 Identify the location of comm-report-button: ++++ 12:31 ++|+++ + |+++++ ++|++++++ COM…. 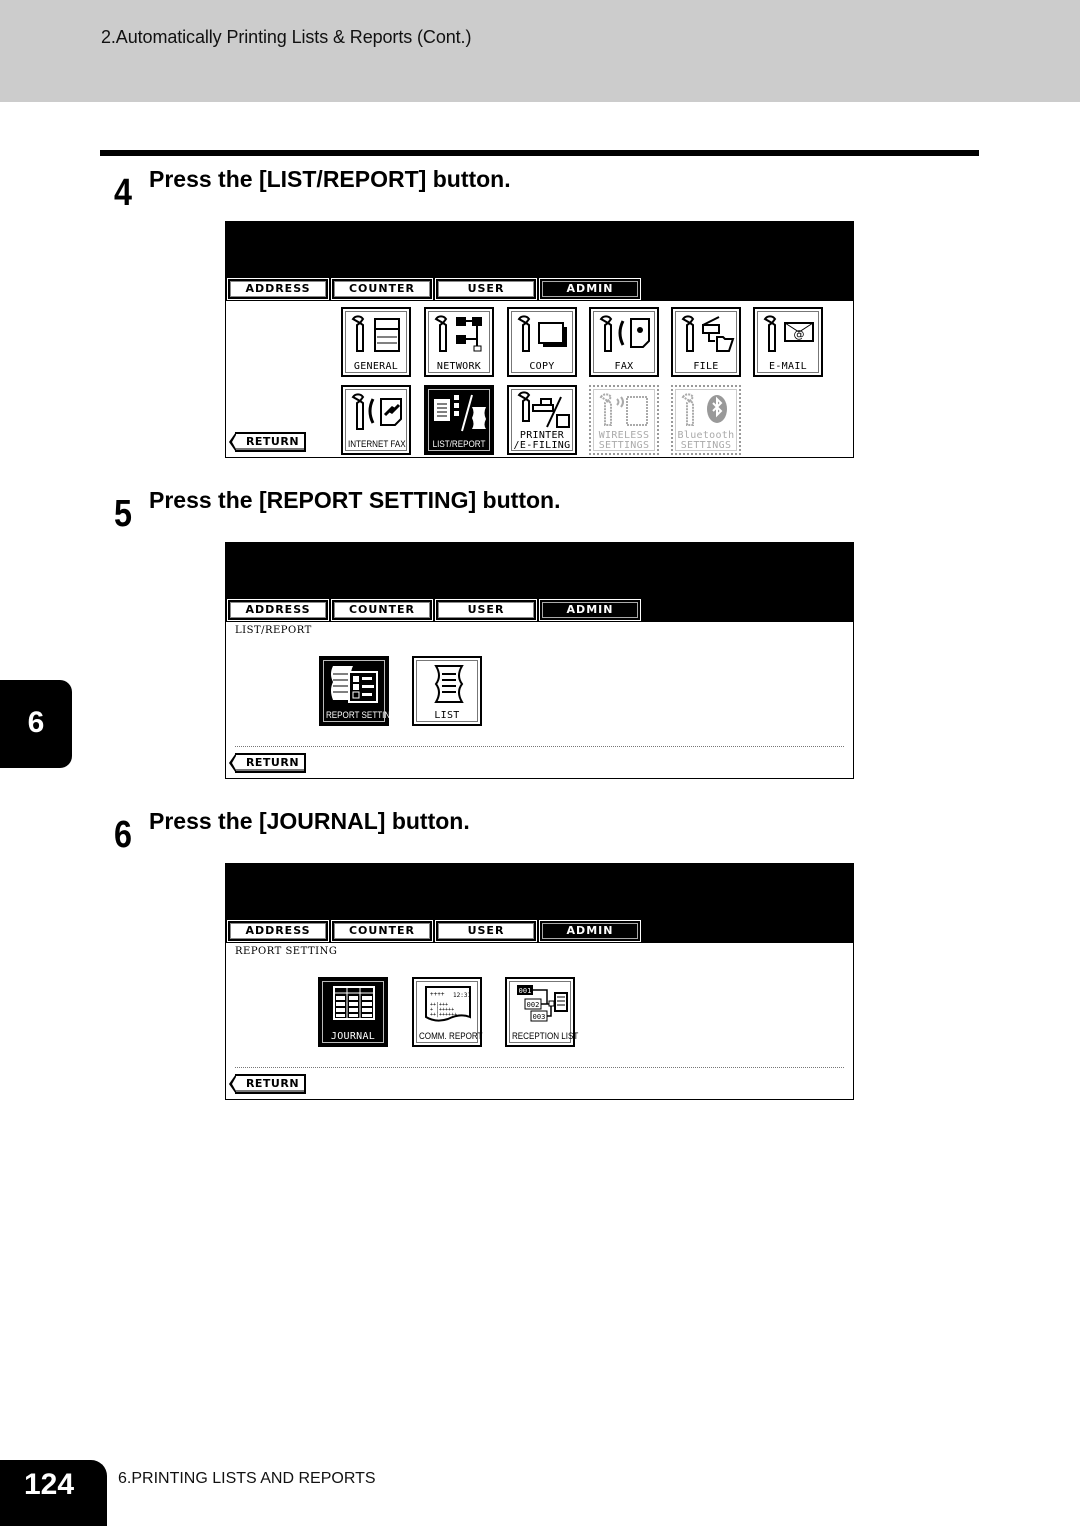
(447, 1012).